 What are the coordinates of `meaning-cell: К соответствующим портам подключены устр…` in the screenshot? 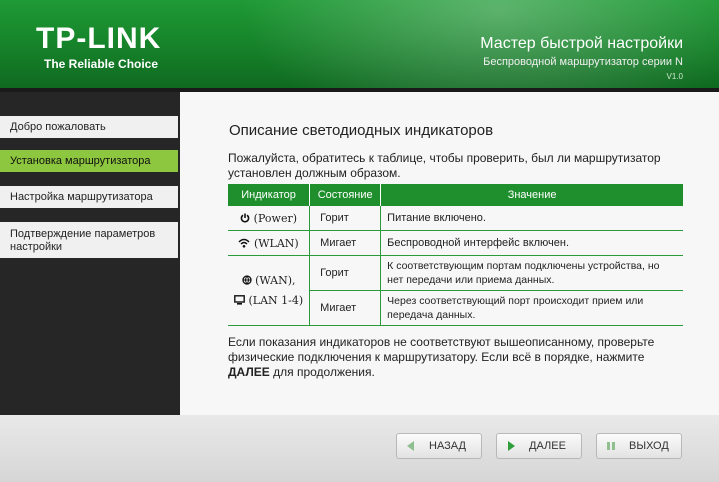 It's located at (531, 273).